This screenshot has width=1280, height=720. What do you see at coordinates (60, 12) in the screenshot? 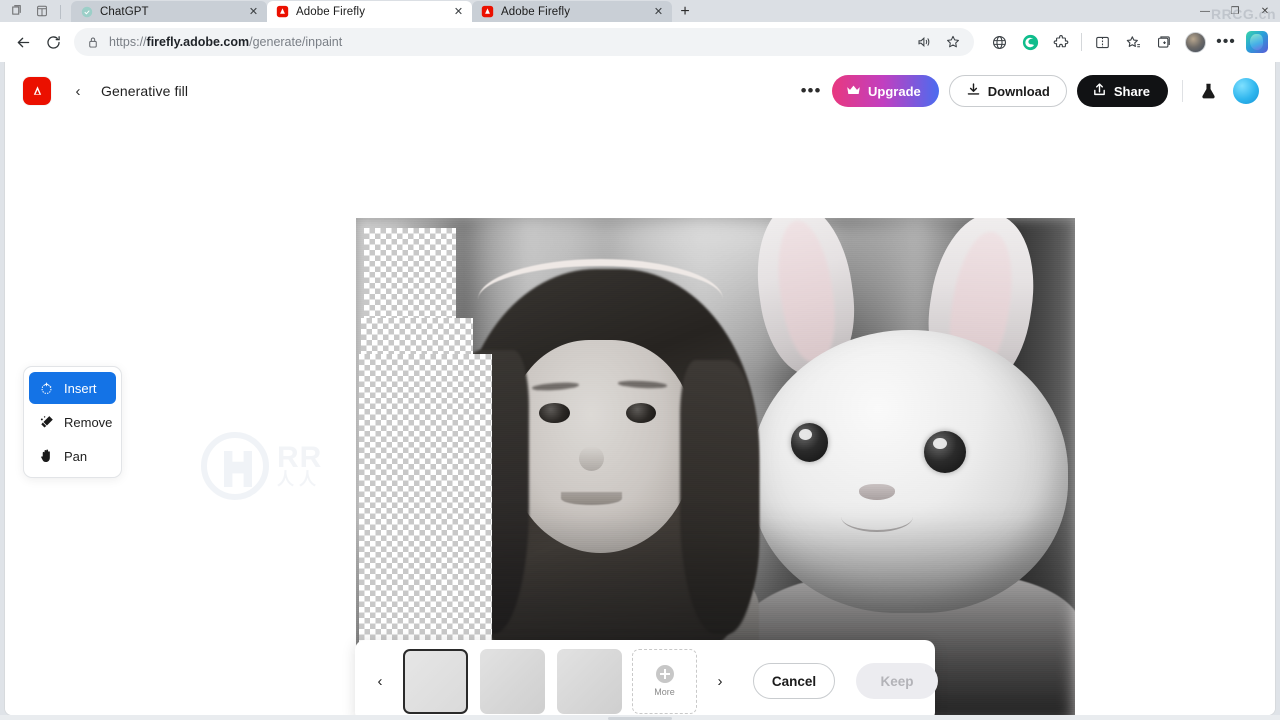
I see `tabstrip-divider` at bounding box center [60, 12].